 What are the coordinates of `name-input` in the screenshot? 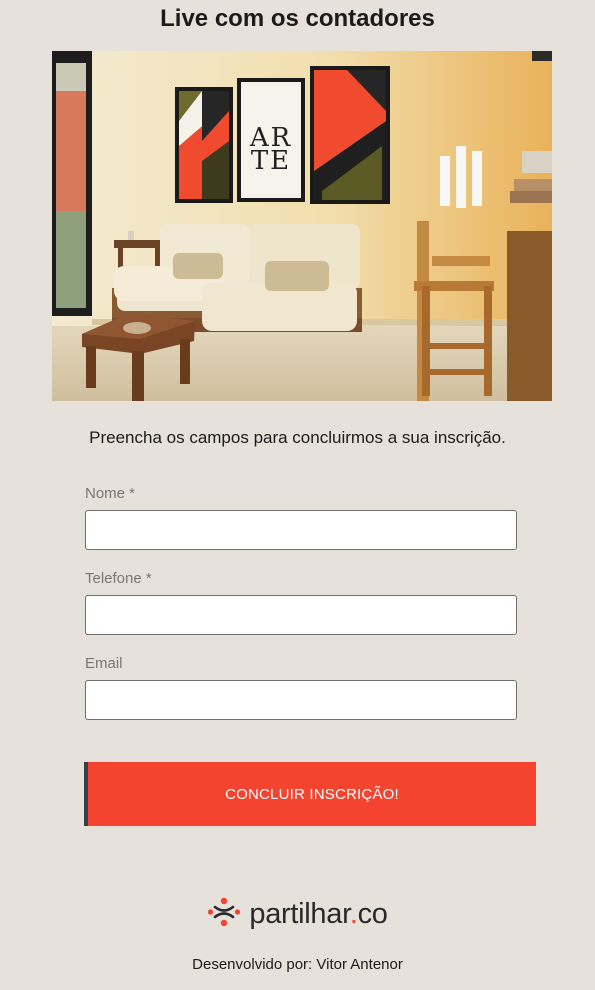 It's located at (301, 530).